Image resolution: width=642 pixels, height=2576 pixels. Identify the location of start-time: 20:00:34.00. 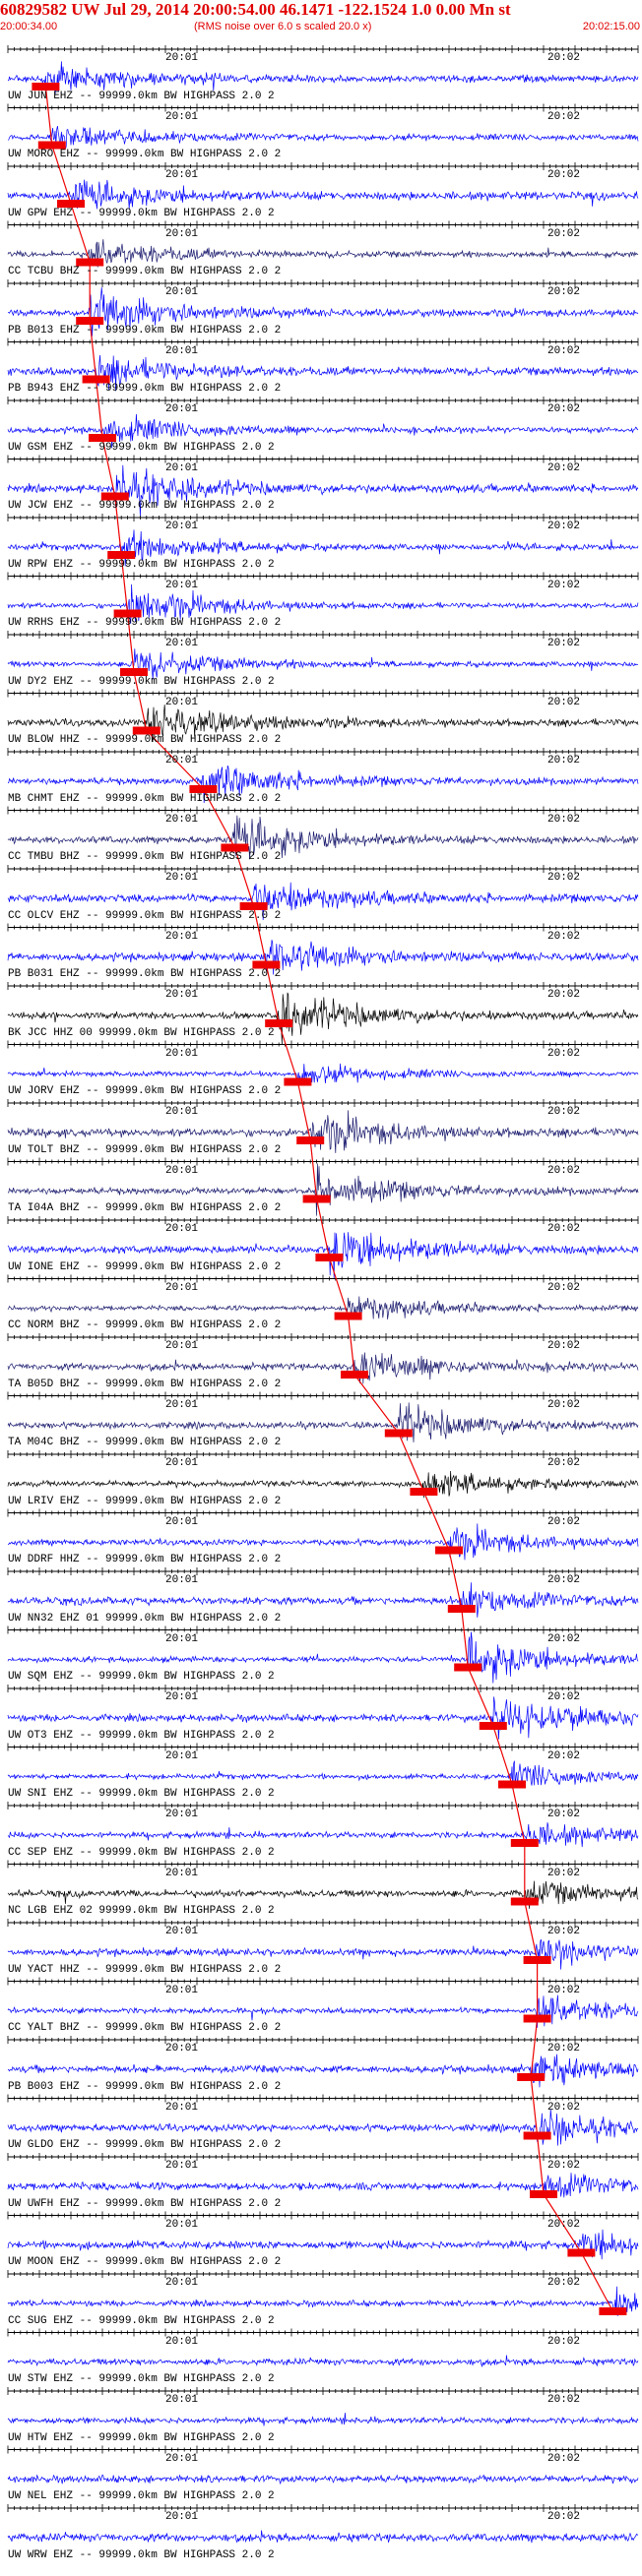
(29, 26).